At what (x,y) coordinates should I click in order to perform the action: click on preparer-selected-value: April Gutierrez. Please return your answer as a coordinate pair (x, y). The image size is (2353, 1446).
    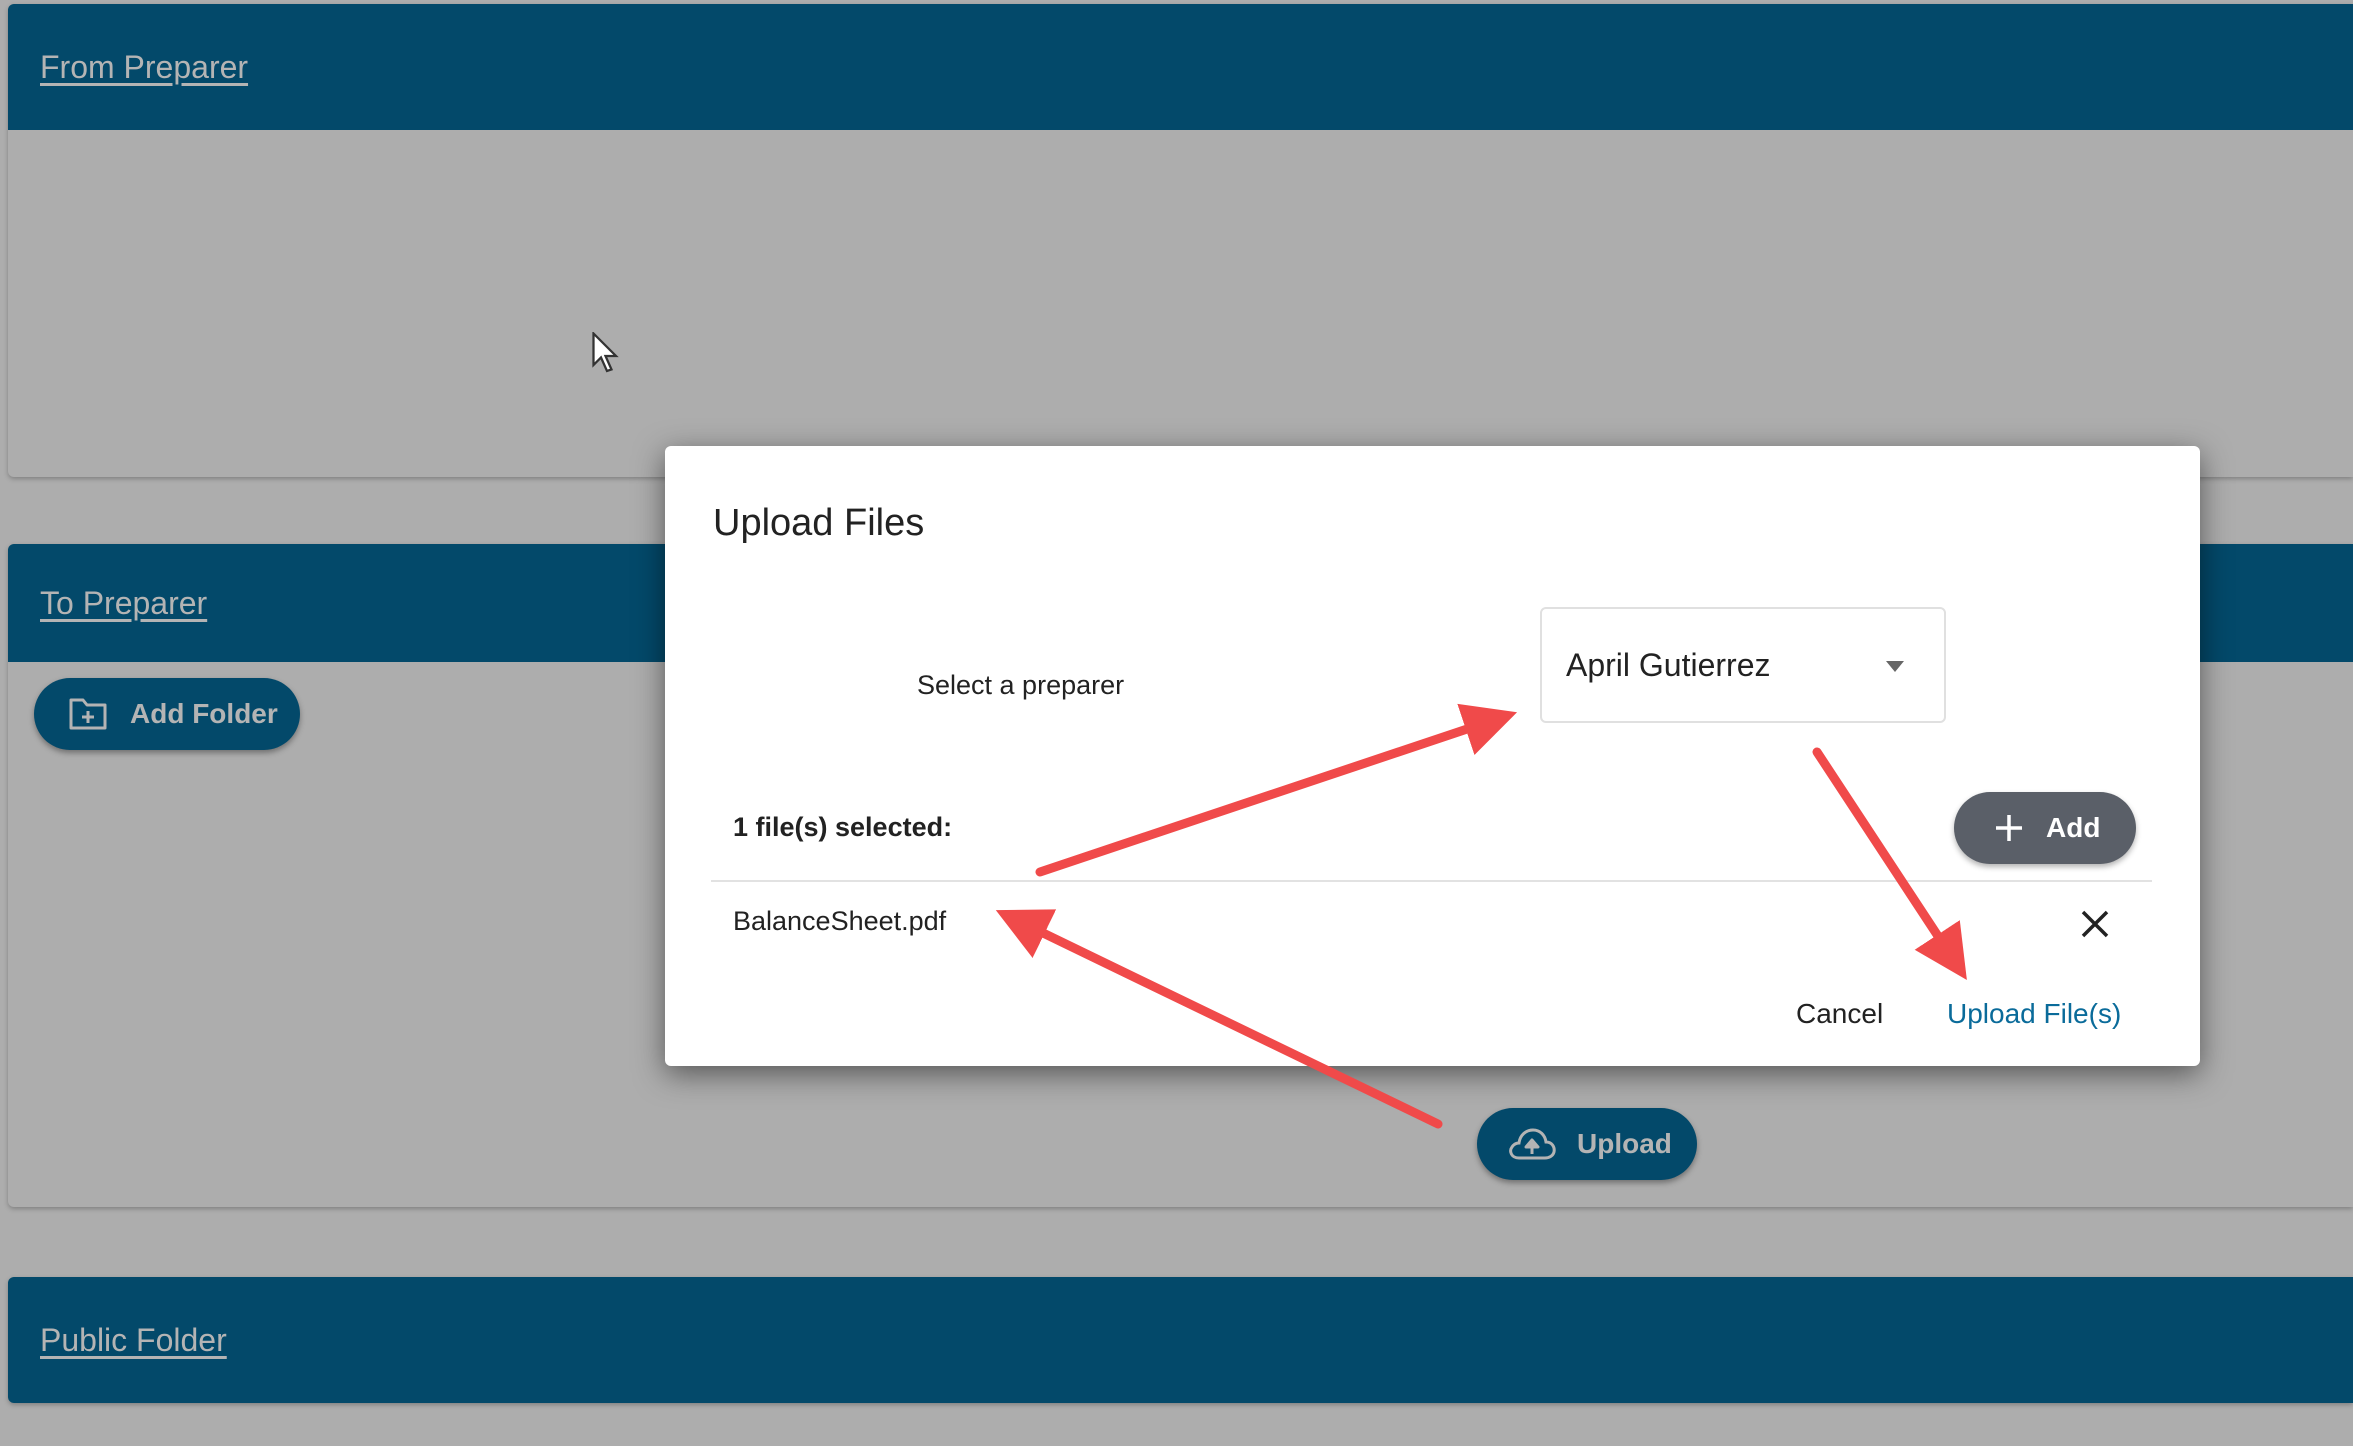
    Looking at the image, I should click on (1668, 664).